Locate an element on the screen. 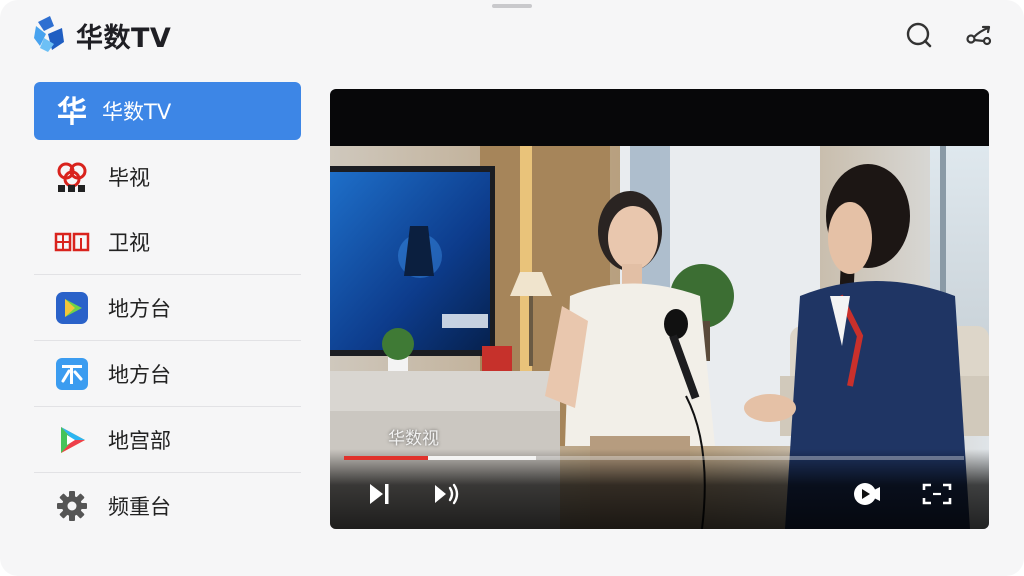  channel-watermark: 华数视 is located at coordinates (413, 439).